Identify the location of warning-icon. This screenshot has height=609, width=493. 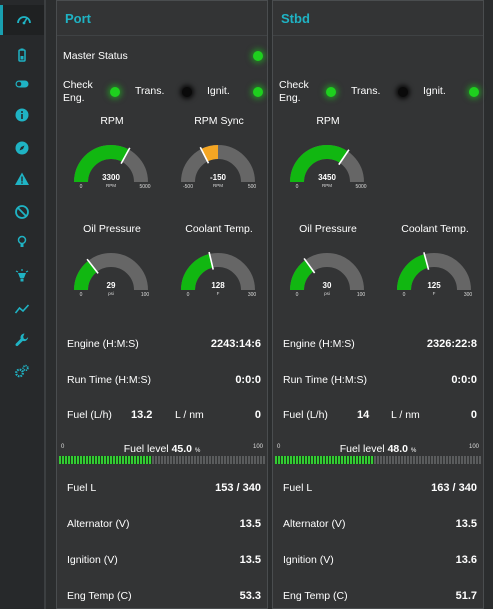
(22, 178).